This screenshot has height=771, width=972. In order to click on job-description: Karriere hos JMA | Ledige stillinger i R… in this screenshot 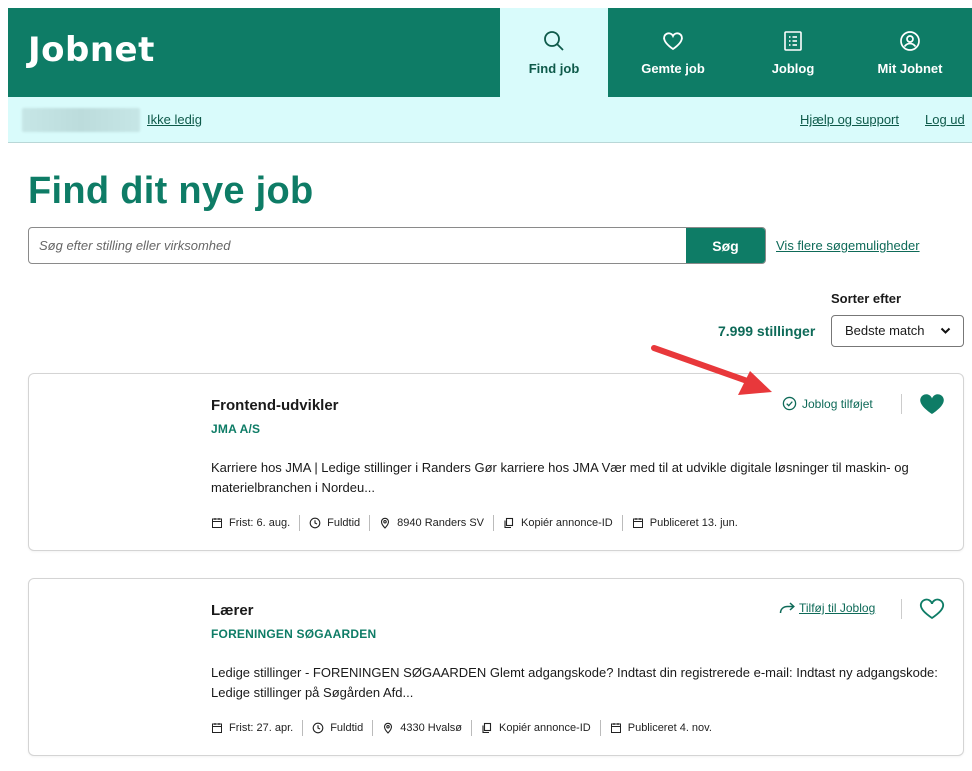, I will do `click(560, 477)`.